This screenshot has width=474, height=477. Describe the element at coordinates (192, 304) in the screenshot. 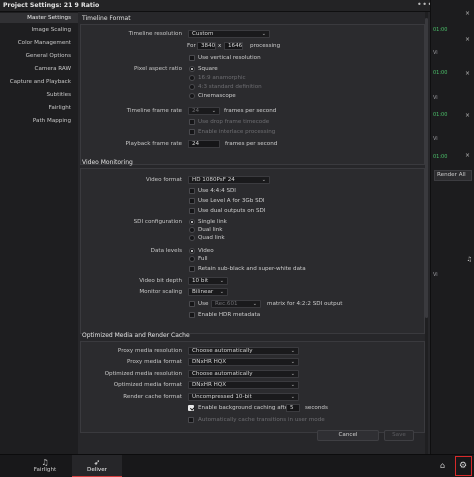

I see `use-matrix-checkbox` at that location.